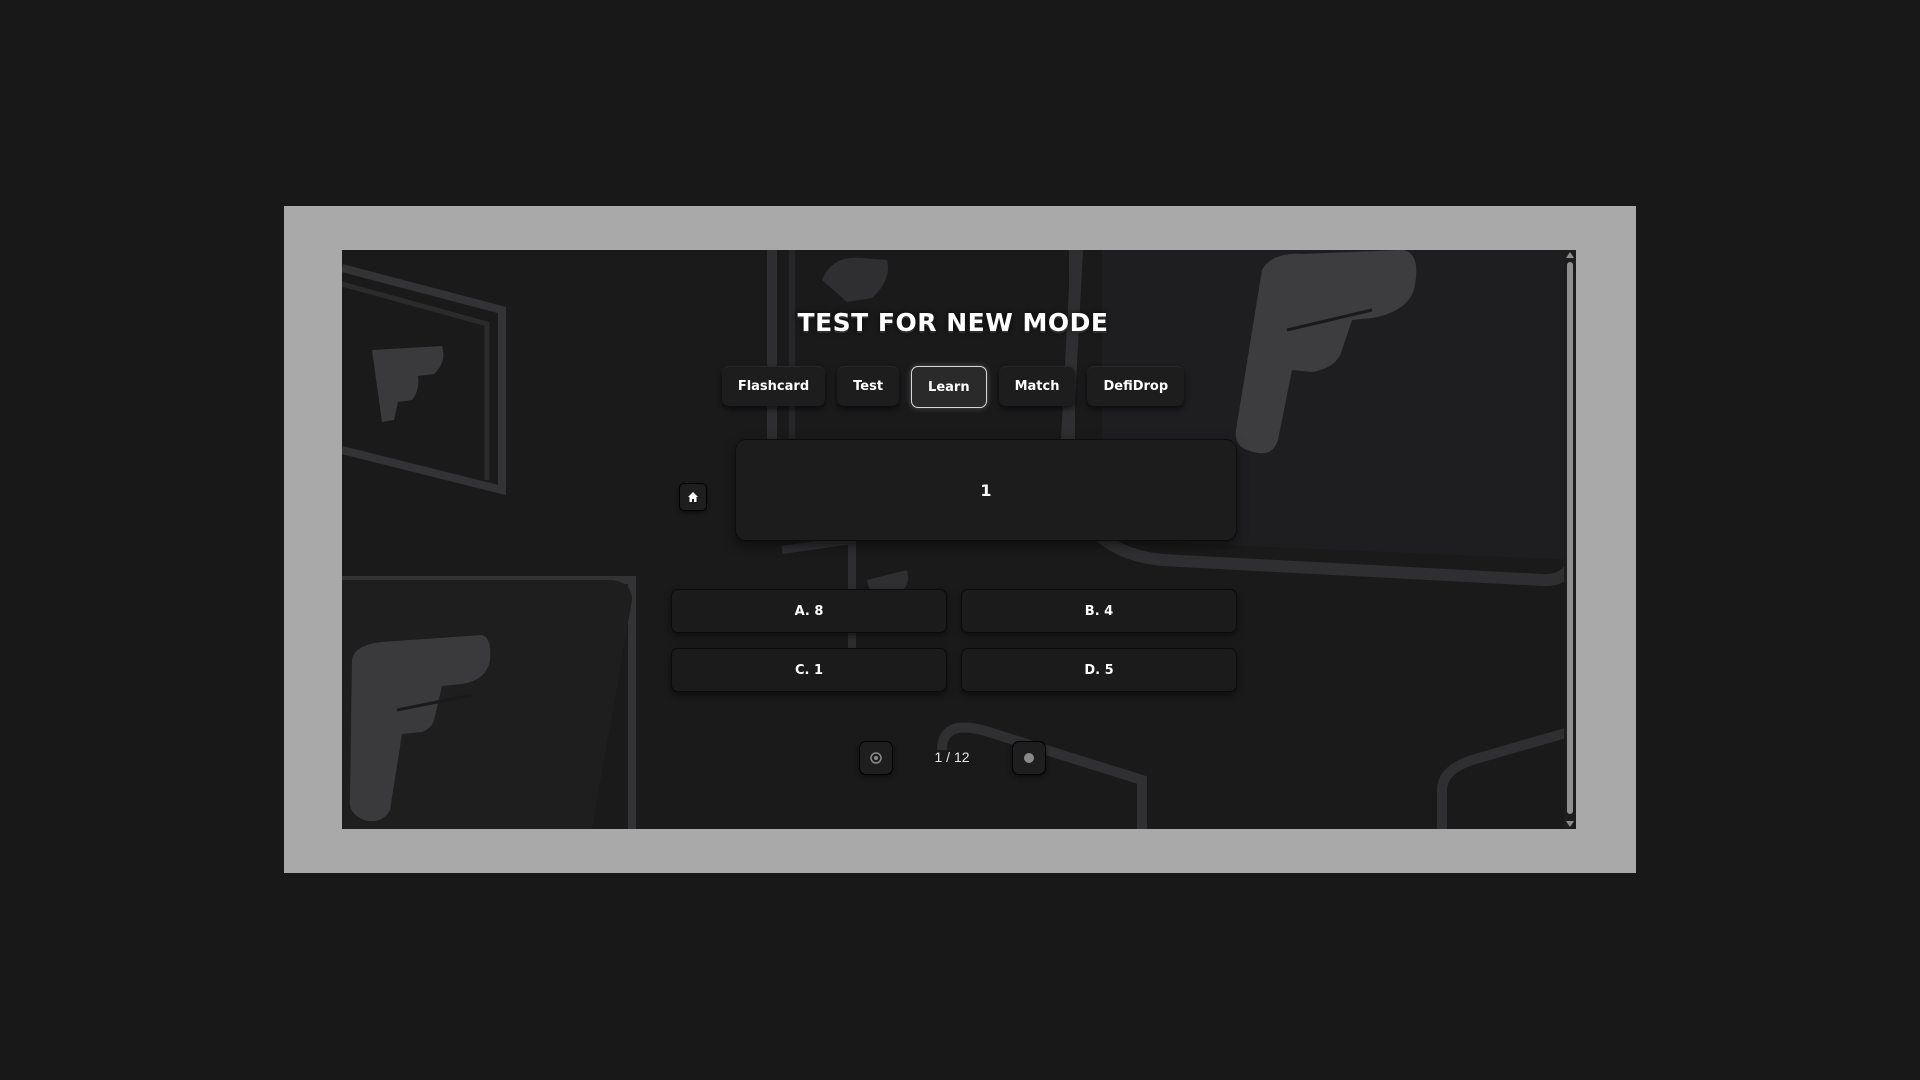 Image resolution: width=1920 pixels, height=1080 pixels. I want to click on next-circle-icon, so click(1029, 758).